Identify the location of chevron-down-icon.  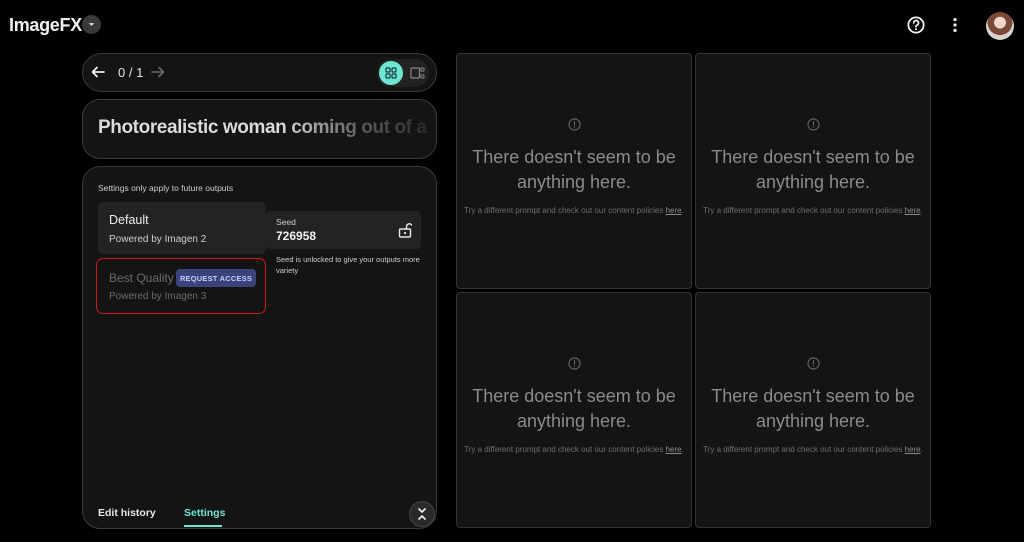
(91, 24).